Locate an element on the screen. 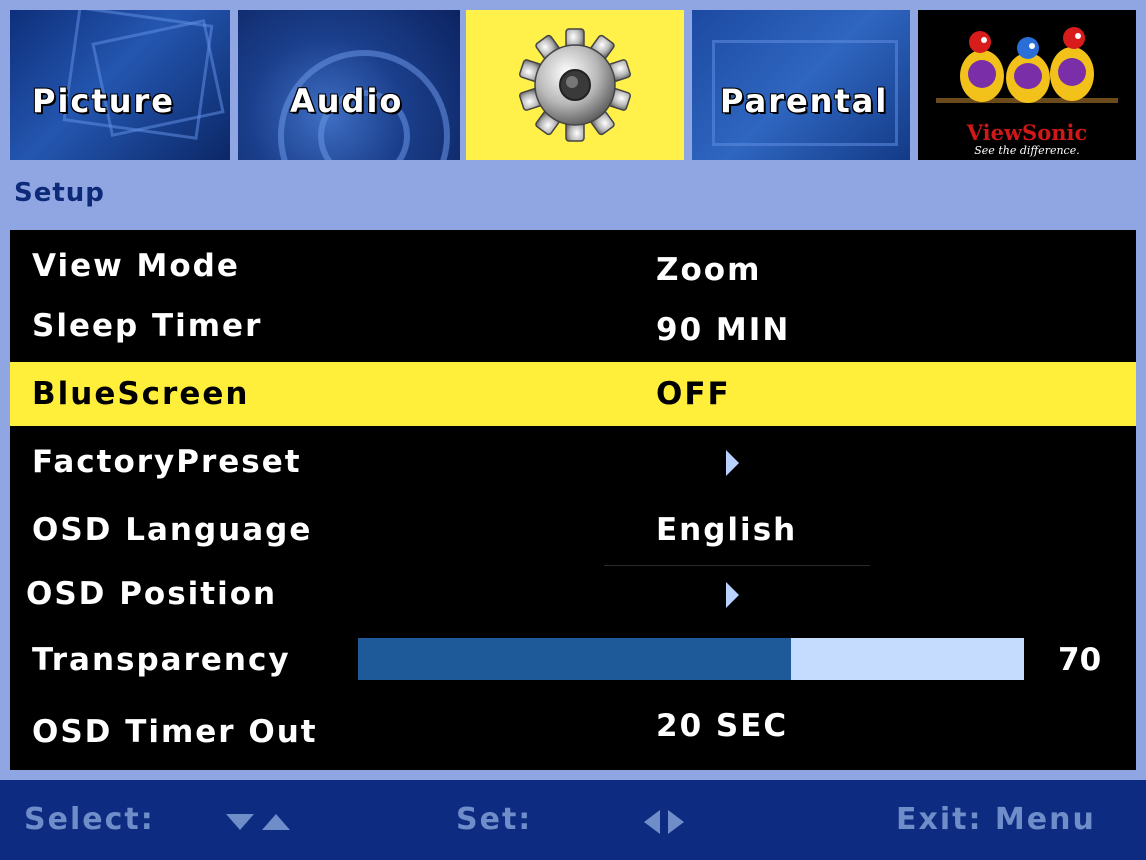  osd-timer-out-value: 20 SEC is located at coordinates (722, 726).